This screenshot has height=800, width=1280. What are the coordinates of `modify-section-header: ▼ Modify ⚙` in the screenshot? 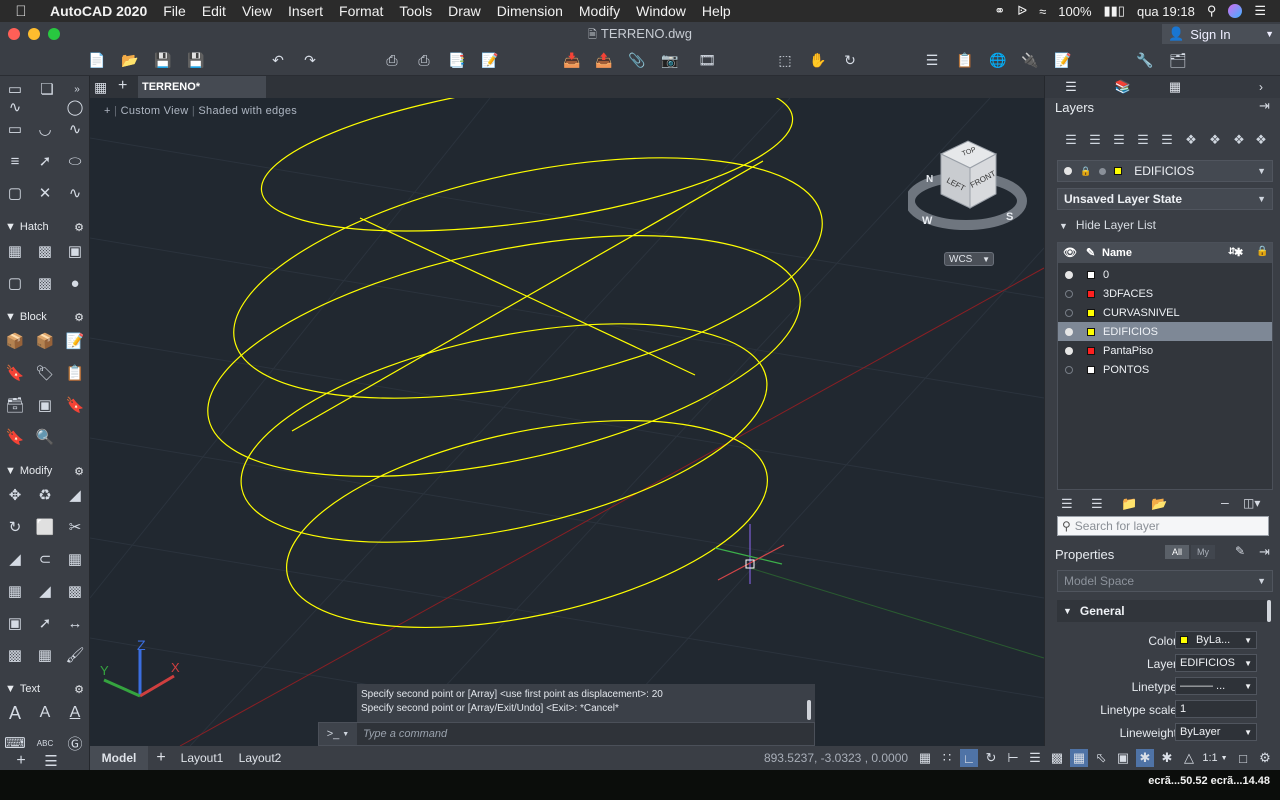 It's located at (45, 471).